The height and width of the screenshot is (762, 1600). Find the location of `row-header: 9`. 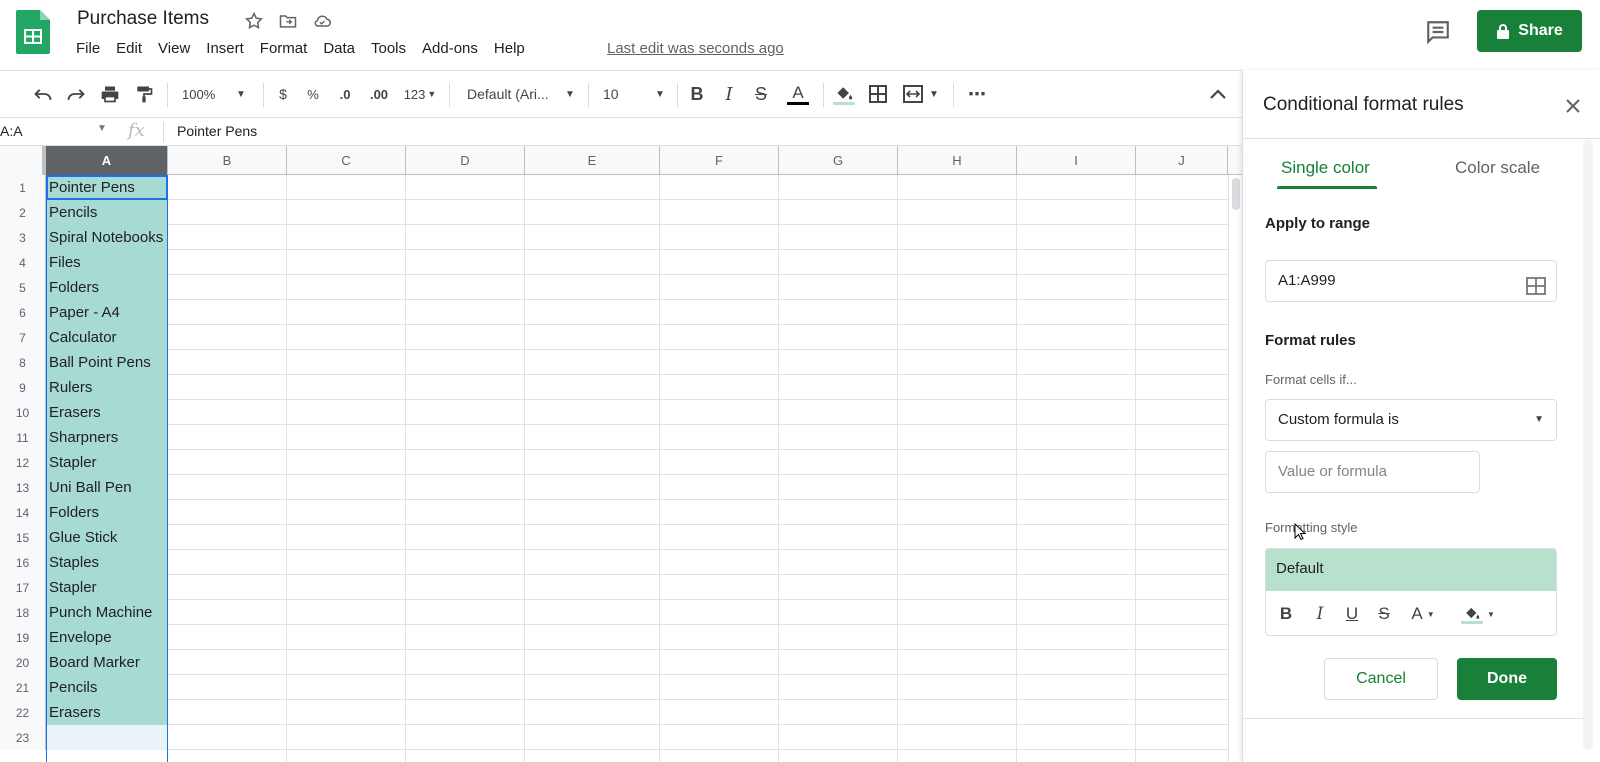

row-header: 9 is located at coordinates (23, 387).